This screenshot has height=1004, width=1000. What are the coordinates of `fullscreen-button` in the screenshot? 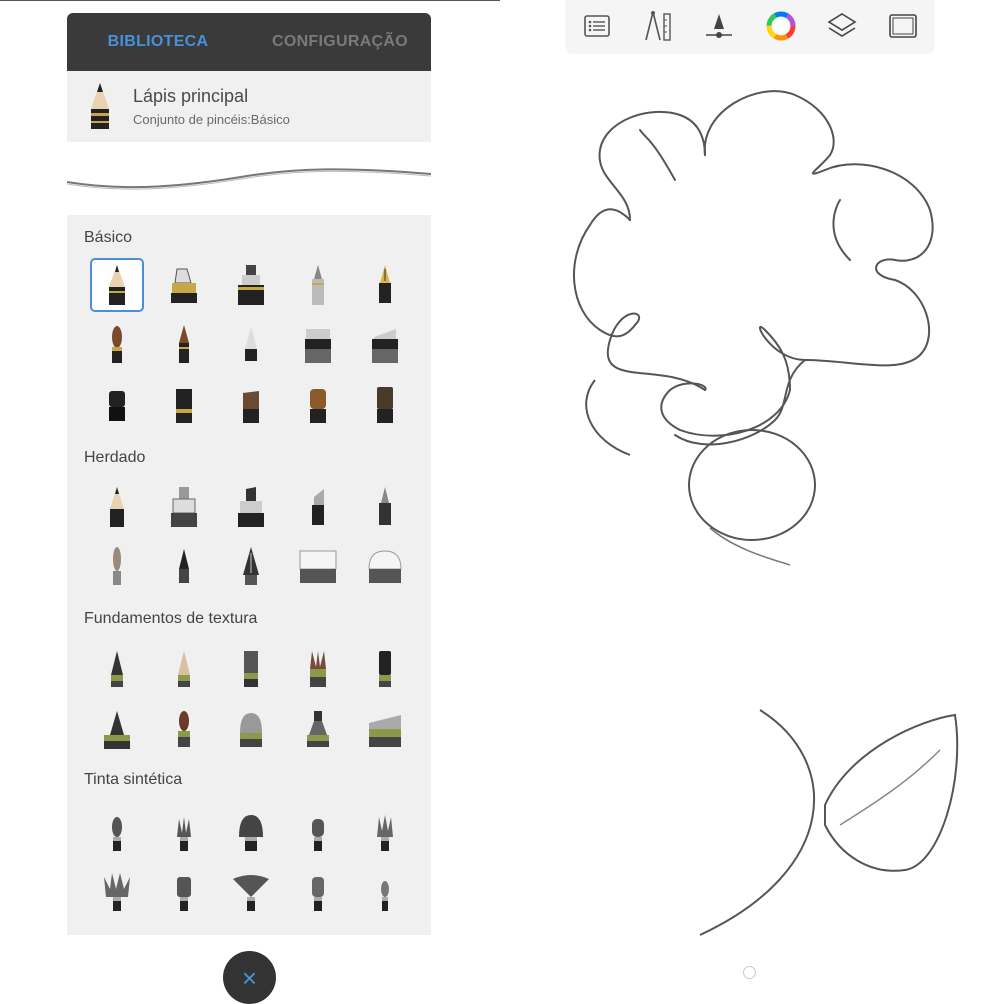 It's located at (903, 26).